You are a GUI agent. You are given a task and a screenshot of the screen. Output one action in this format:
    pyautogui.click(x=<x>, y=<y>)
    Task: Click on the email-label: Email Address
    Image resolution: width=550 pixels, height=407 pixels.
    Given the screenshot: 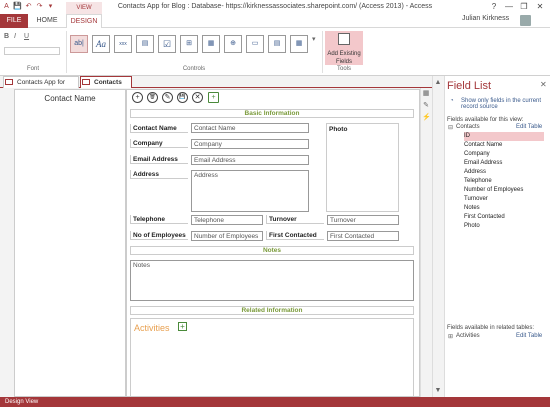 What is the action you would take?
    pyautogui.click(x=159, y=159)
    